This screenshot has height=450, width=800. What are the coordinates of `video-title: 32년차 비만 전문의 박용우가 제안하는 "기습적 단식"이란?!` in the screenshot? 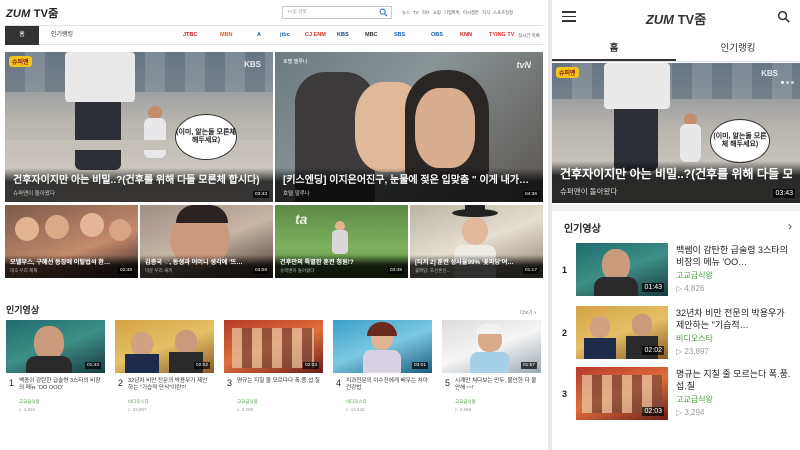 It's located at (170, 385).